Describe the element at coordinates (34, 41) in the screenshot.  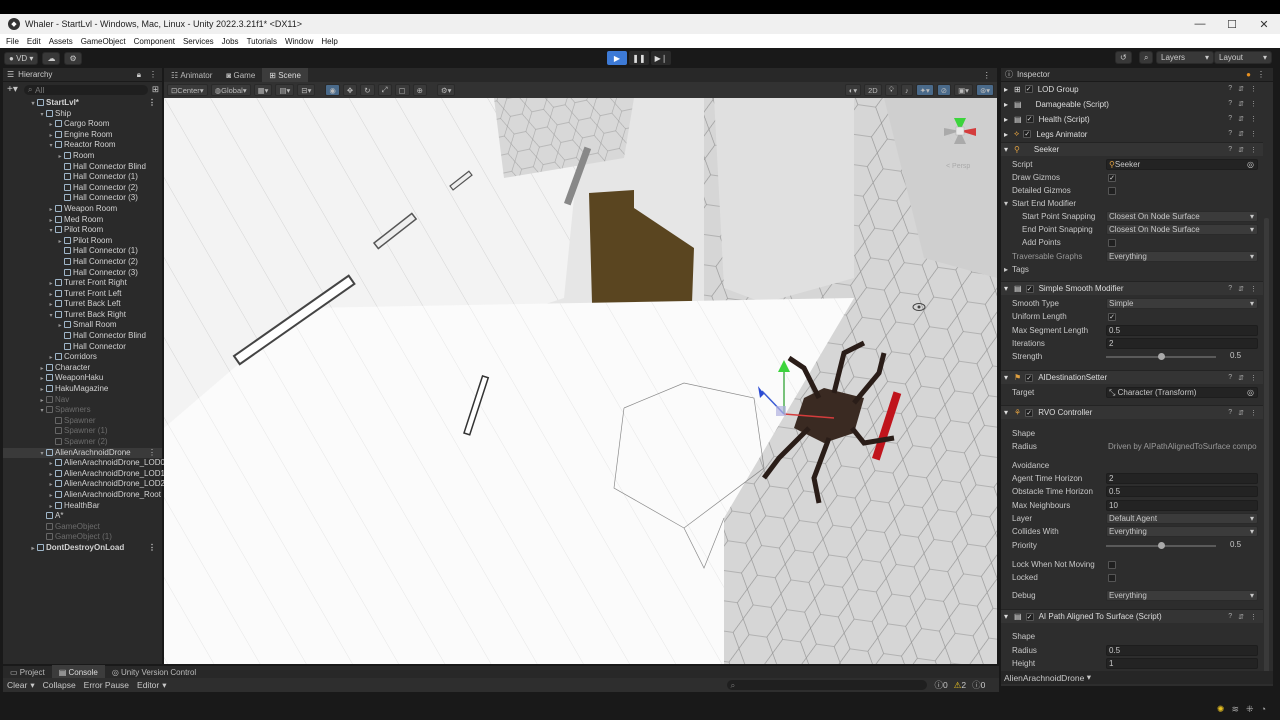
I see `menu-edit: Edit` at that location.